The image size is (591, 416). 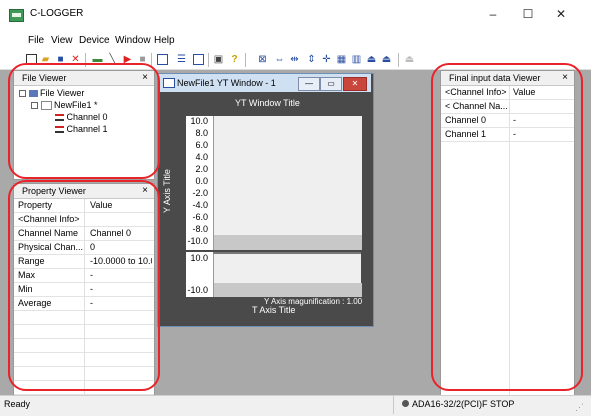 I want to click on y-tick-label: -8.0, so click(x=200, y=229).